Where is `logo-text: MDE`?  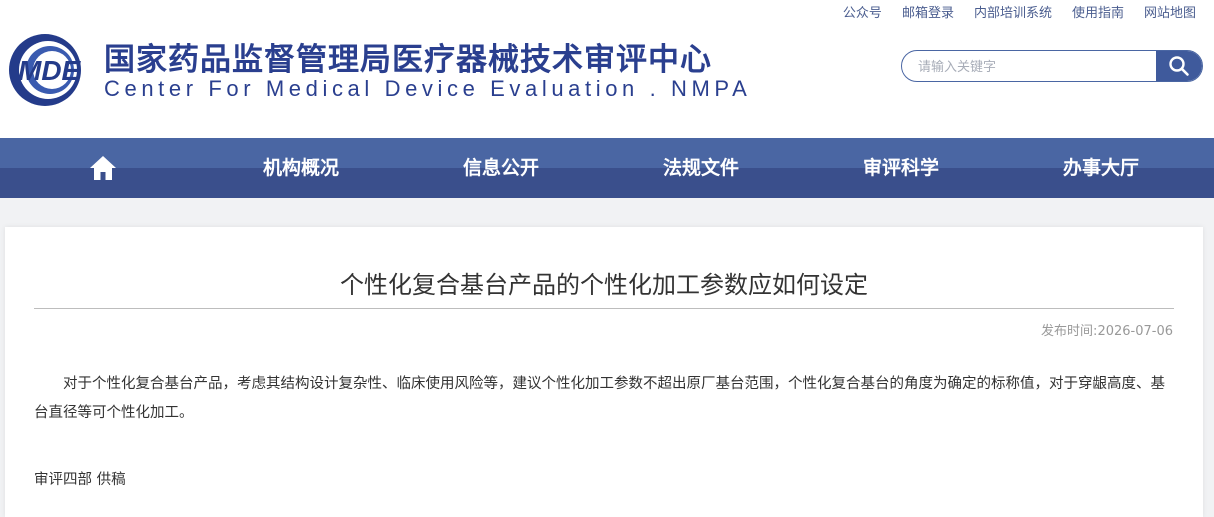 logo-text: MDE is located at coordinates (50, 70).